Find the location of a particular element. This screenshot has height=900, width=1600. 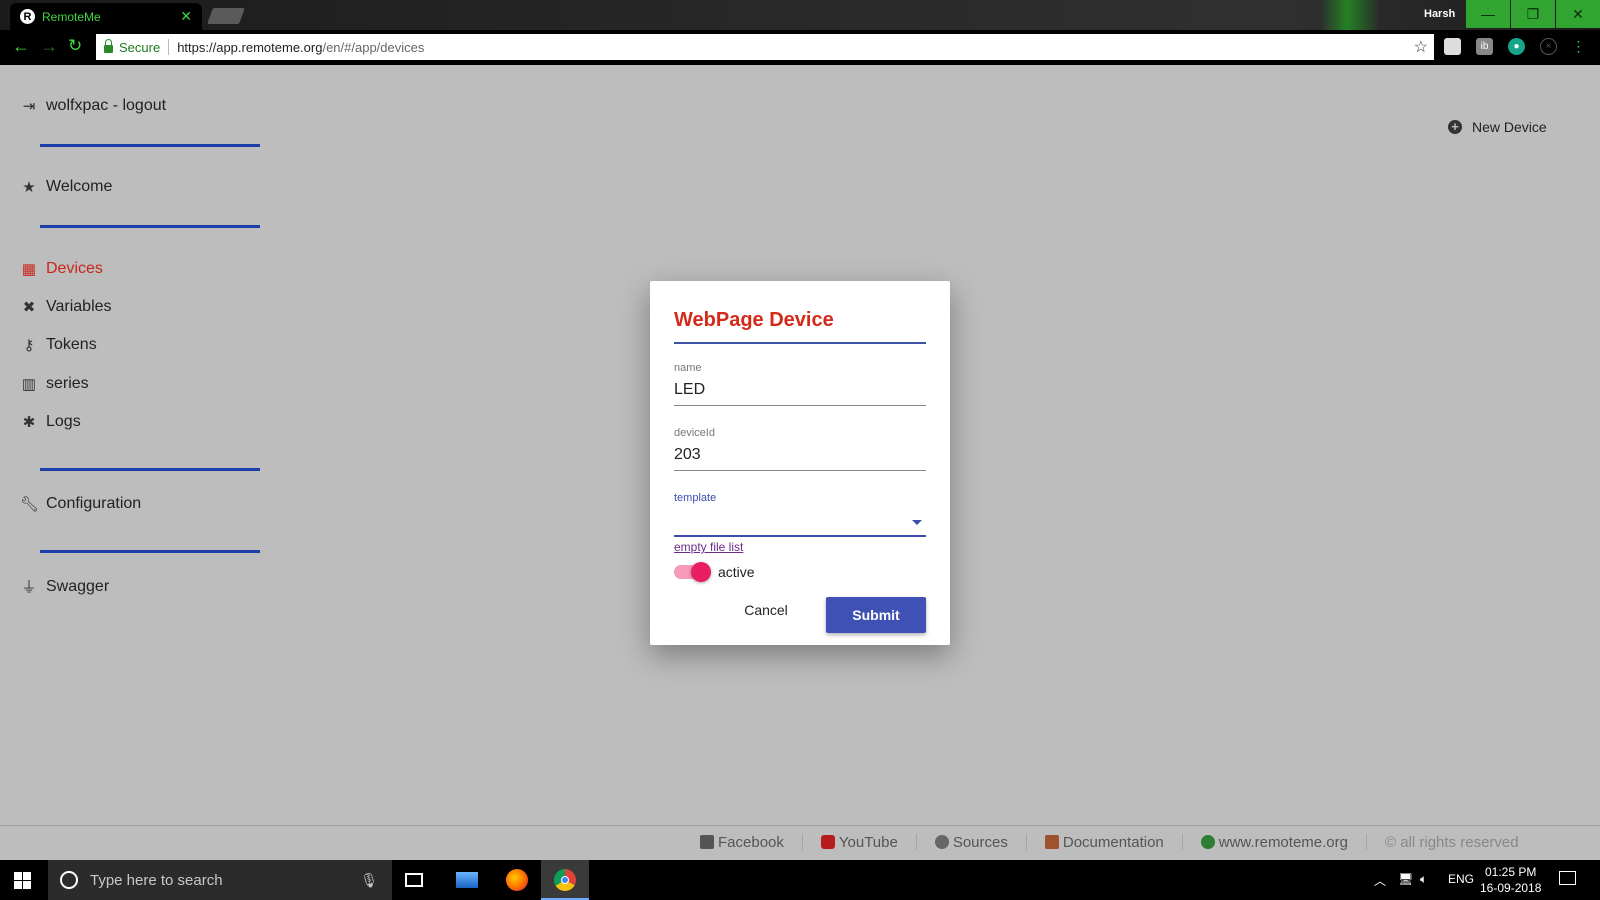

name-field-underline is located at coordinates (800, 405).